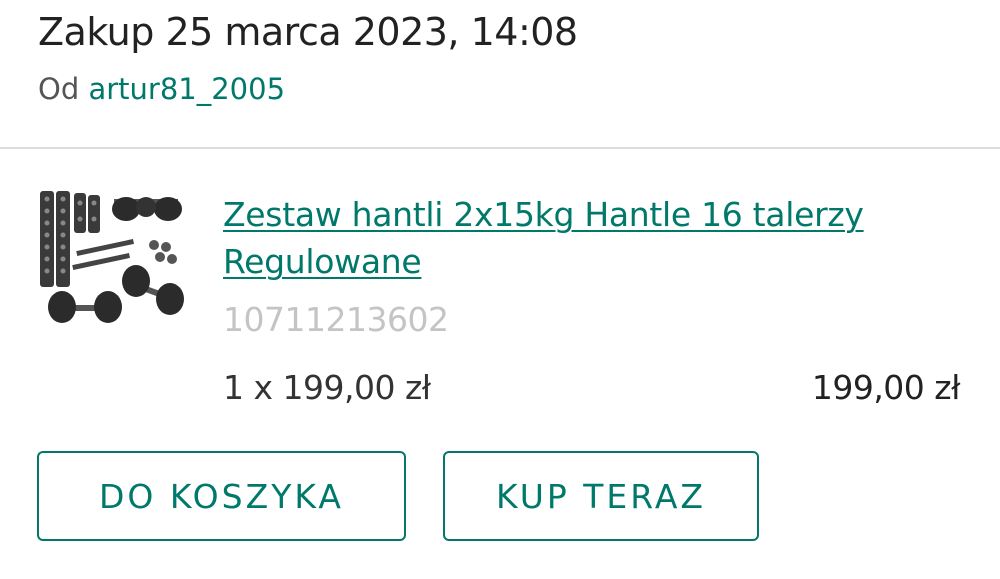 Image resolution: width=1000 pixels, height=579 pixels. I want to click on purchase-title: Zakup 25 marca 2023, 14:08, so click(308, 32).